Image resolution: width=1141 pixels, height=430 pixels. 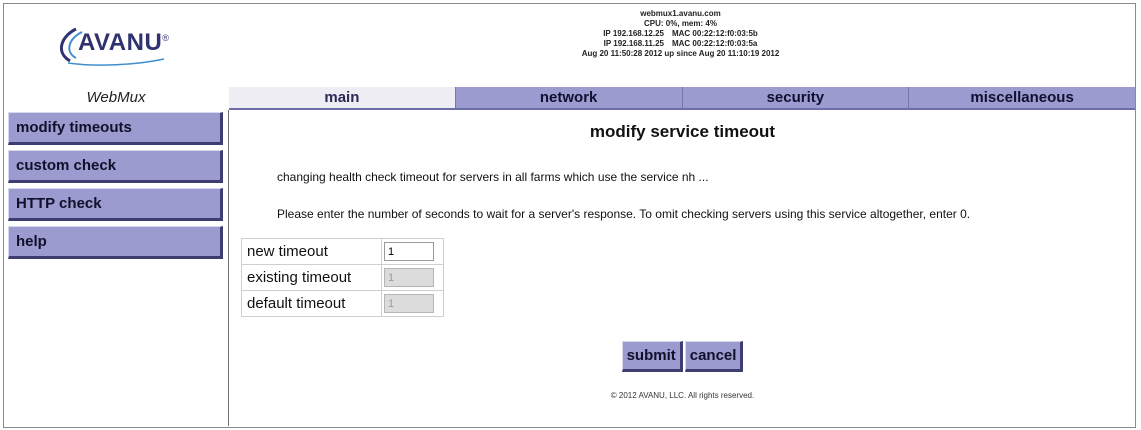 What do you see at coordinates (311, 277) in the screenshot?
I see `existing-timeout-label: existing timeout` at bounding box center [311, 277].